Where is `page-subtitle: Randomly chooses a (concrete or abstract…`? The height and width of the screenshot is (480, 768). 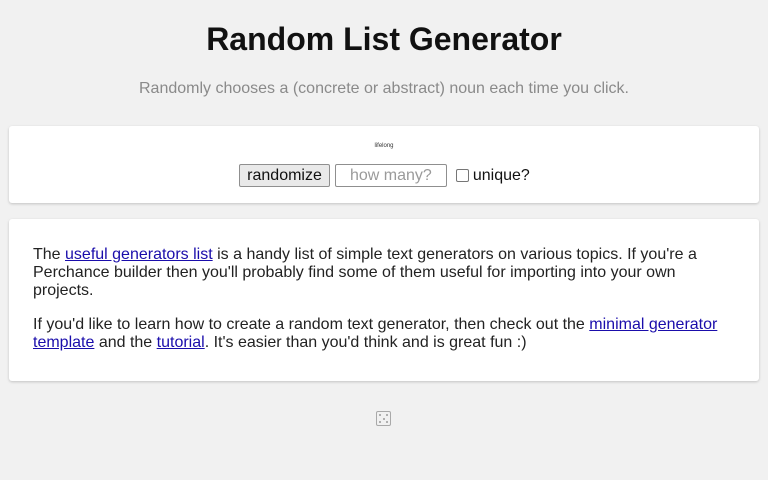
page-subtitle: Randomly chooses a (concrete or abstract… is located at coordinates (383, 88).